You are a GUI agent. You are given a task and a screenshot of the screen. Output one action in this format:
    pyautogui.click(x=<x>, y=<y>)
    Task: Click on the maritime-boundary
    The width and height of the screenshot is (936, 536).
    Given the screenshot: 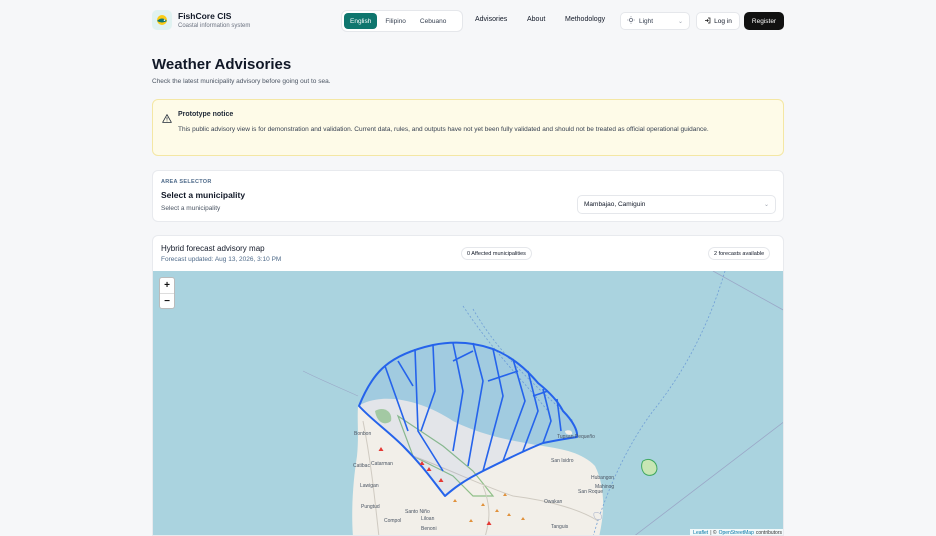 What is the action you would take?
    pyautogui.click(x=708, y=403)
    